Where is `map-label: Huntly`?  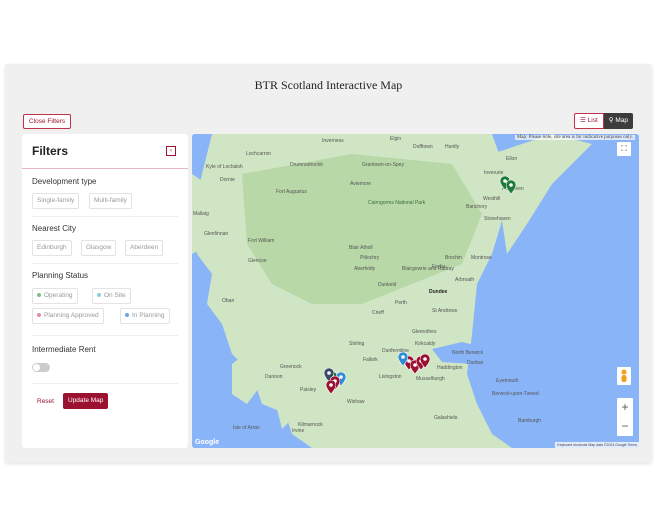 map-label: Huntly is located at coordinates (452, 147).